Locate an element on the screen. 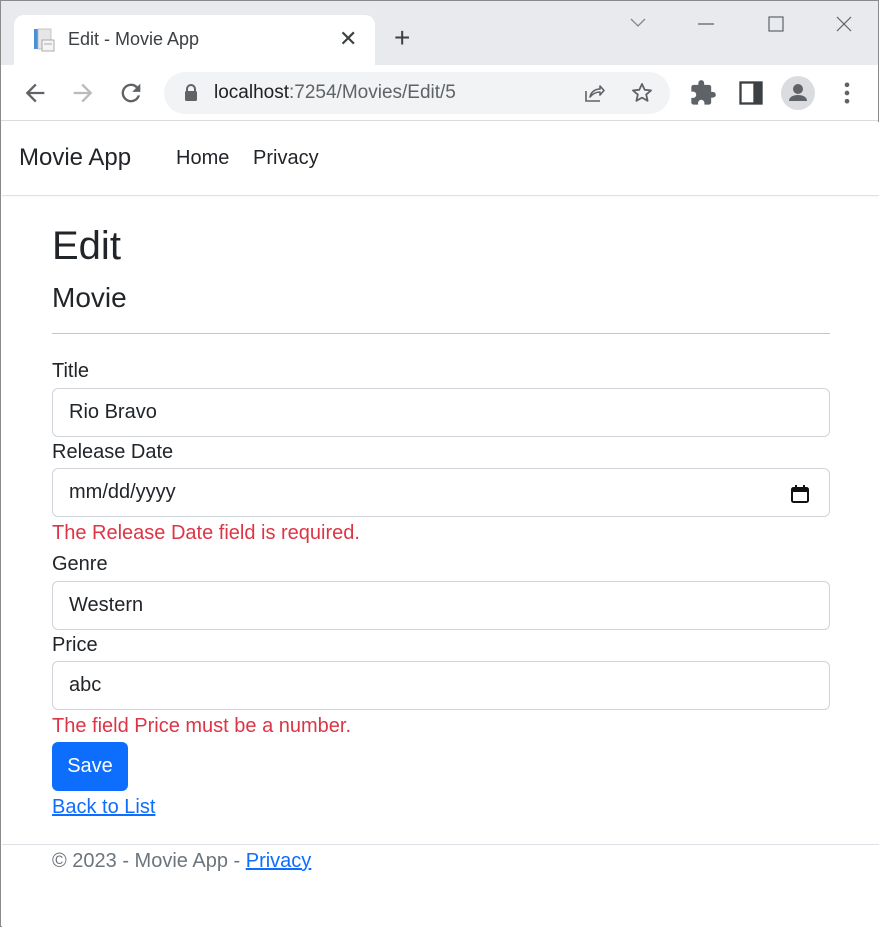 This screenshot has height=927, width=879. browser-toolbar: localhost:7254/Movies/Edit/5 is located at coordinates (439, 93).